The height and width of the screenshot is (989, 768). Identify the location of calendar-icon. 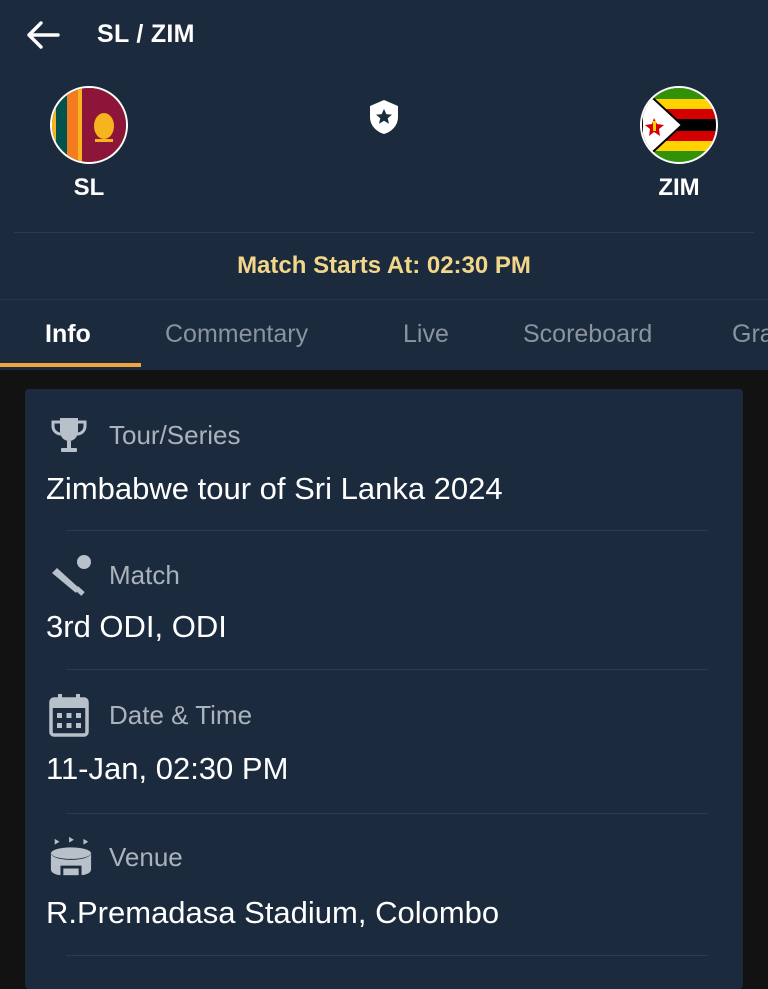
(71, 715).